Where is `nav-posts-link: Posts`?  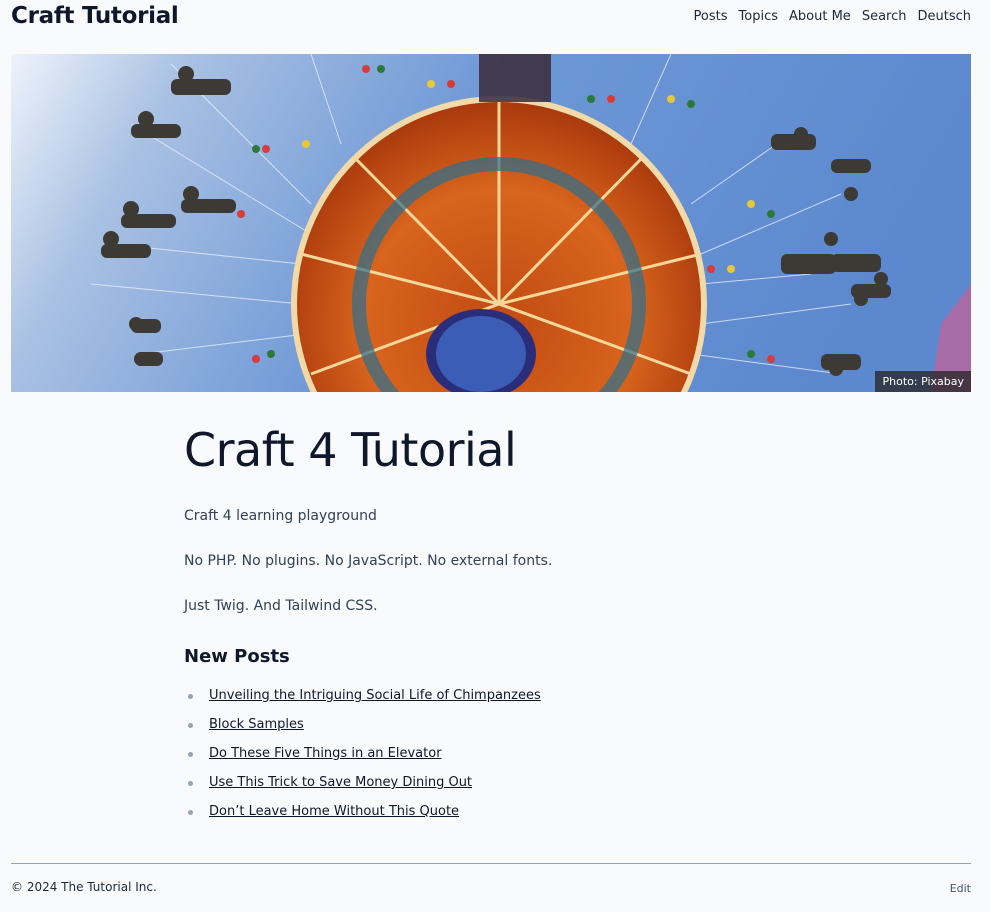
nav-posts-link: Posts is located at coordinates (711, 16).